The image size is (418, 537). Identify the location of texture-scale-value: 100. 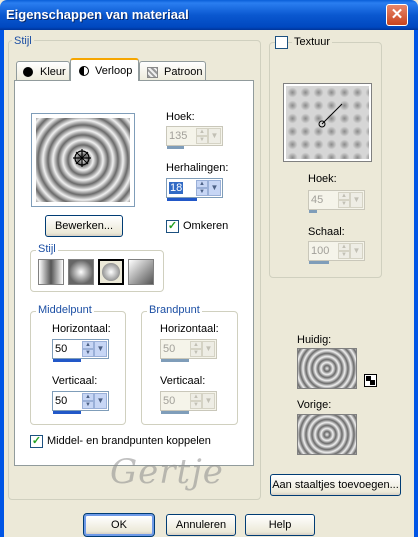
(320, 251).